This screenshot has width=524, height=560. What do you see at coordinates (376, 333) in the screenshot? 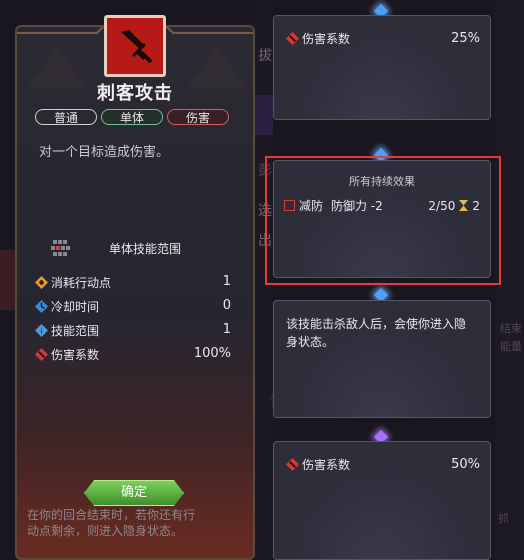
I see `stealth-text: 该技能击杀敌人后，会使你进入隐身状态。` at bounding box center [376, 333].